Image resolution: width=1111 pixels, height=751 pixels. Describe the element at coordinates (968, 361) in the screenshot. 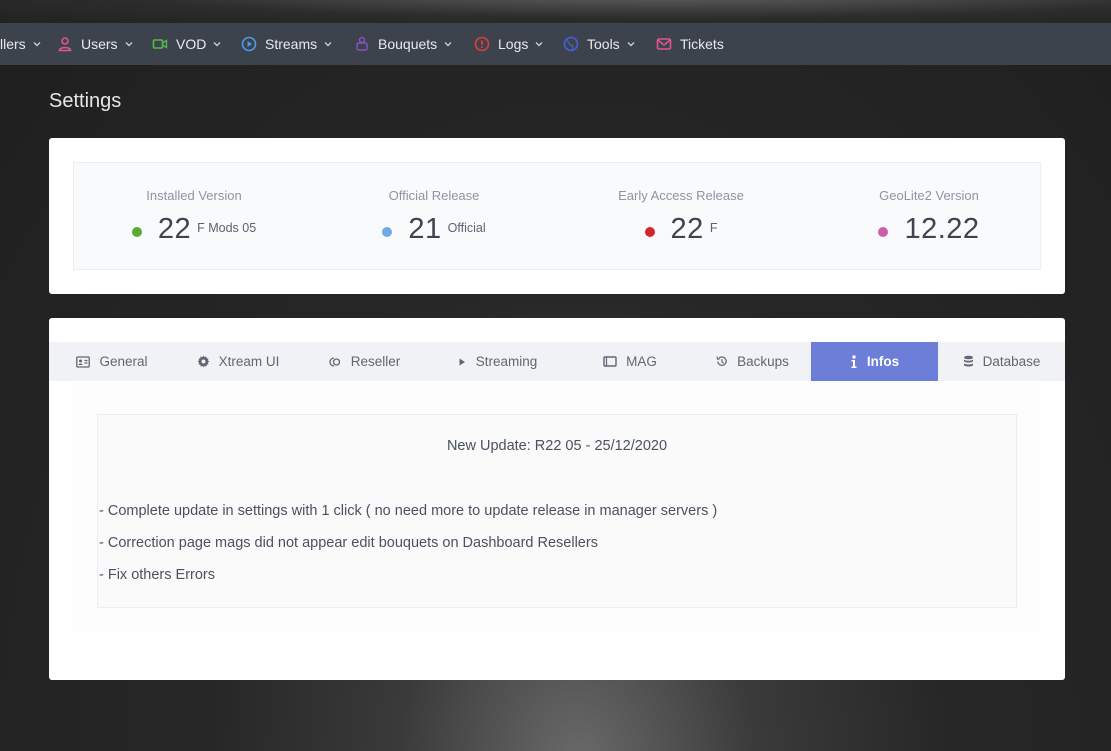

I see `database-icon` at that location.